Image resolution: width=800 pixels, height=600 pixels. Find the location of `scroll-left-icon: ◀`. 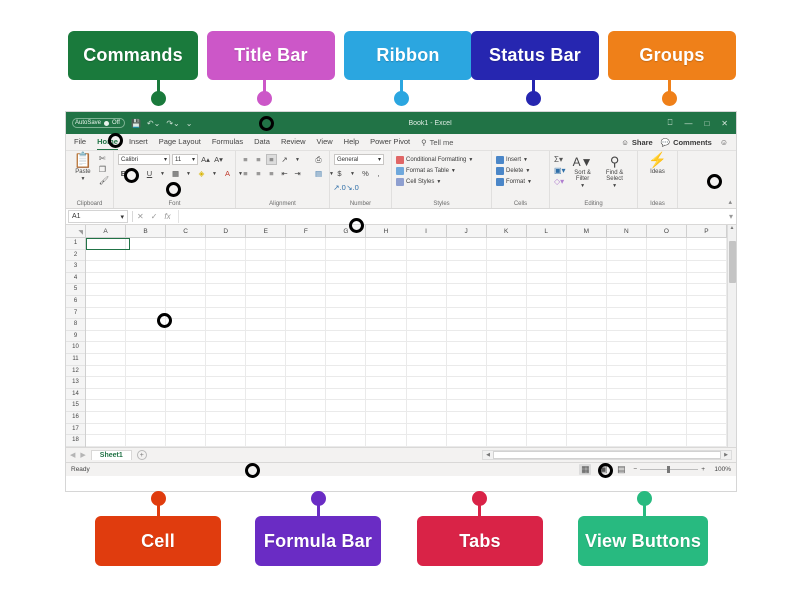

scroll-left-icon: ◀ is located at coordinates (488, 455).